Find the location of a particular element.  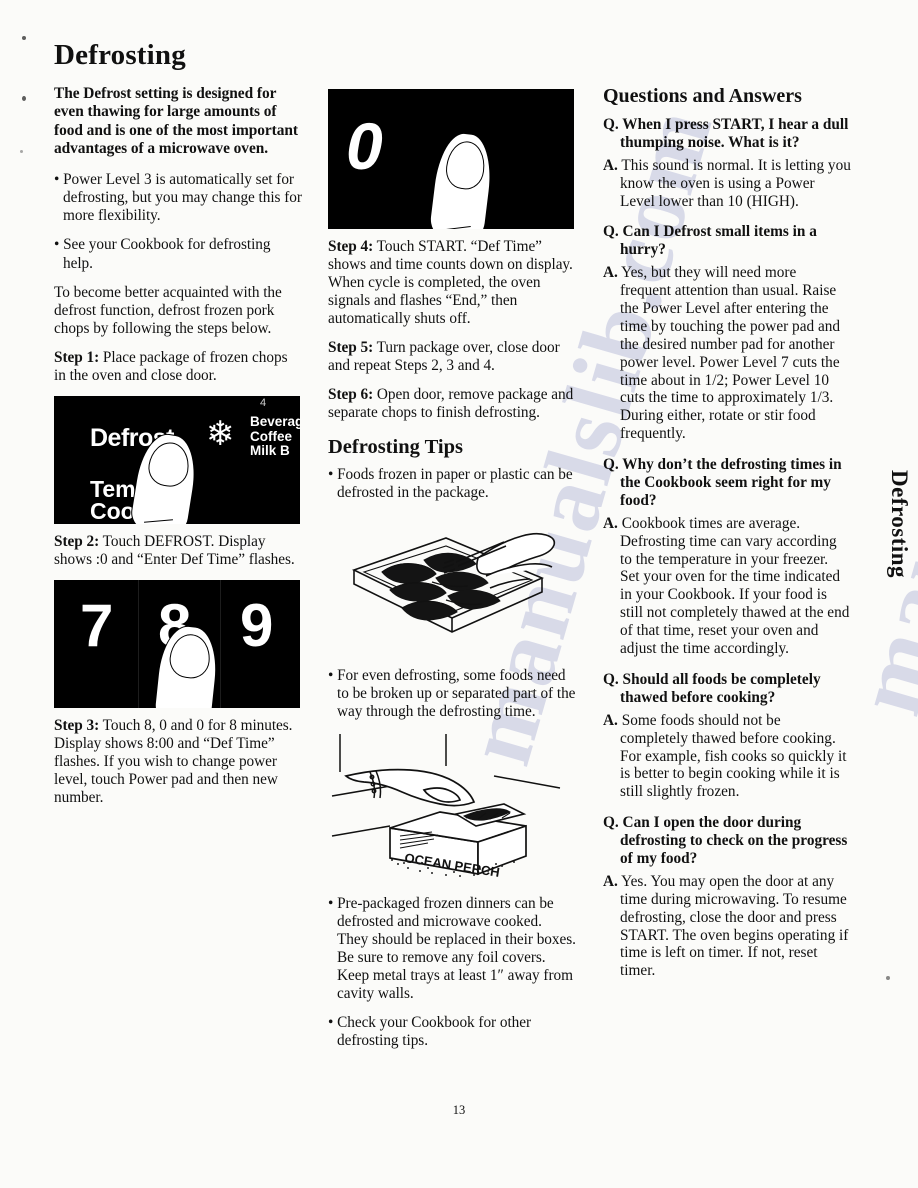

panel-top-number: 4 is located at coordinates (263, 402).